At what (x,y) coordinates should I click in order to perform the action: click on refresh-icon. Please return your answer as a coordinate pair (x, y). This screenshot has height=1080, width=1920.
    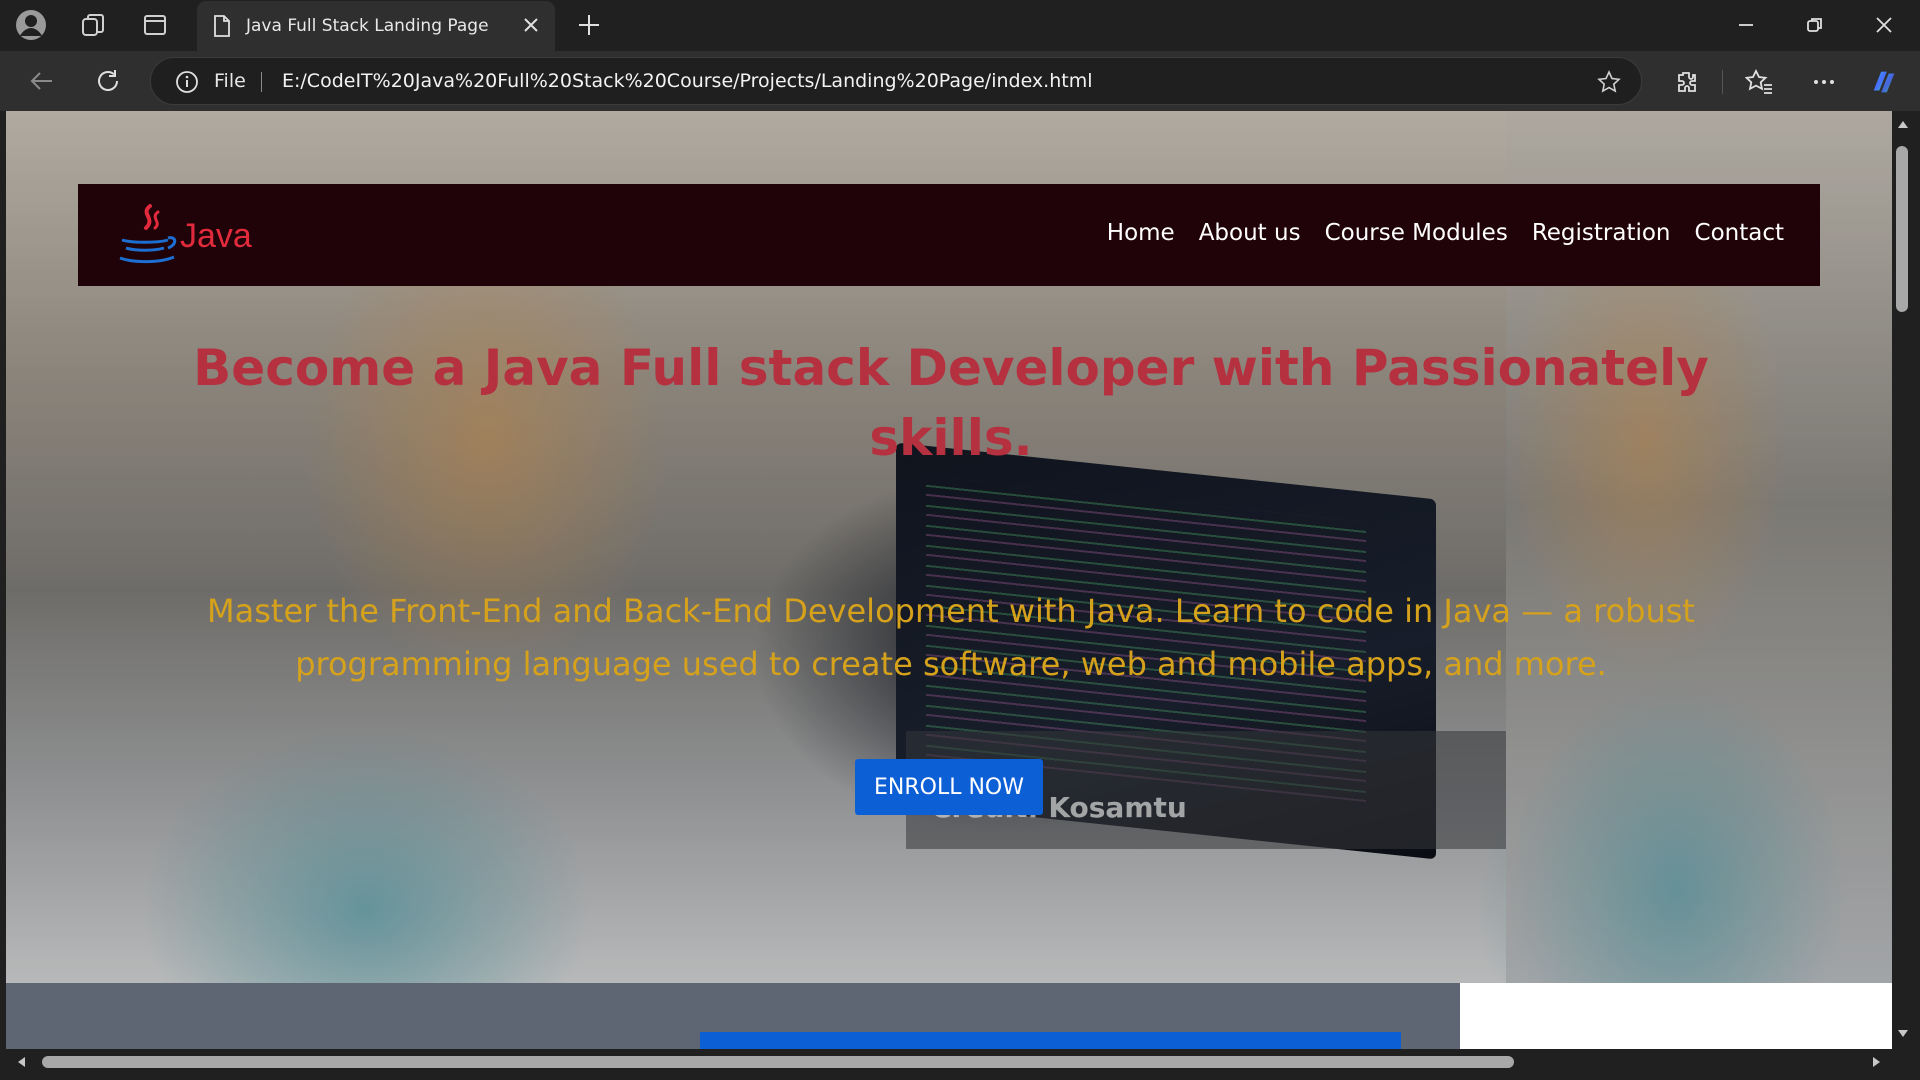
    Looking at the image, I should click on (108, 81).